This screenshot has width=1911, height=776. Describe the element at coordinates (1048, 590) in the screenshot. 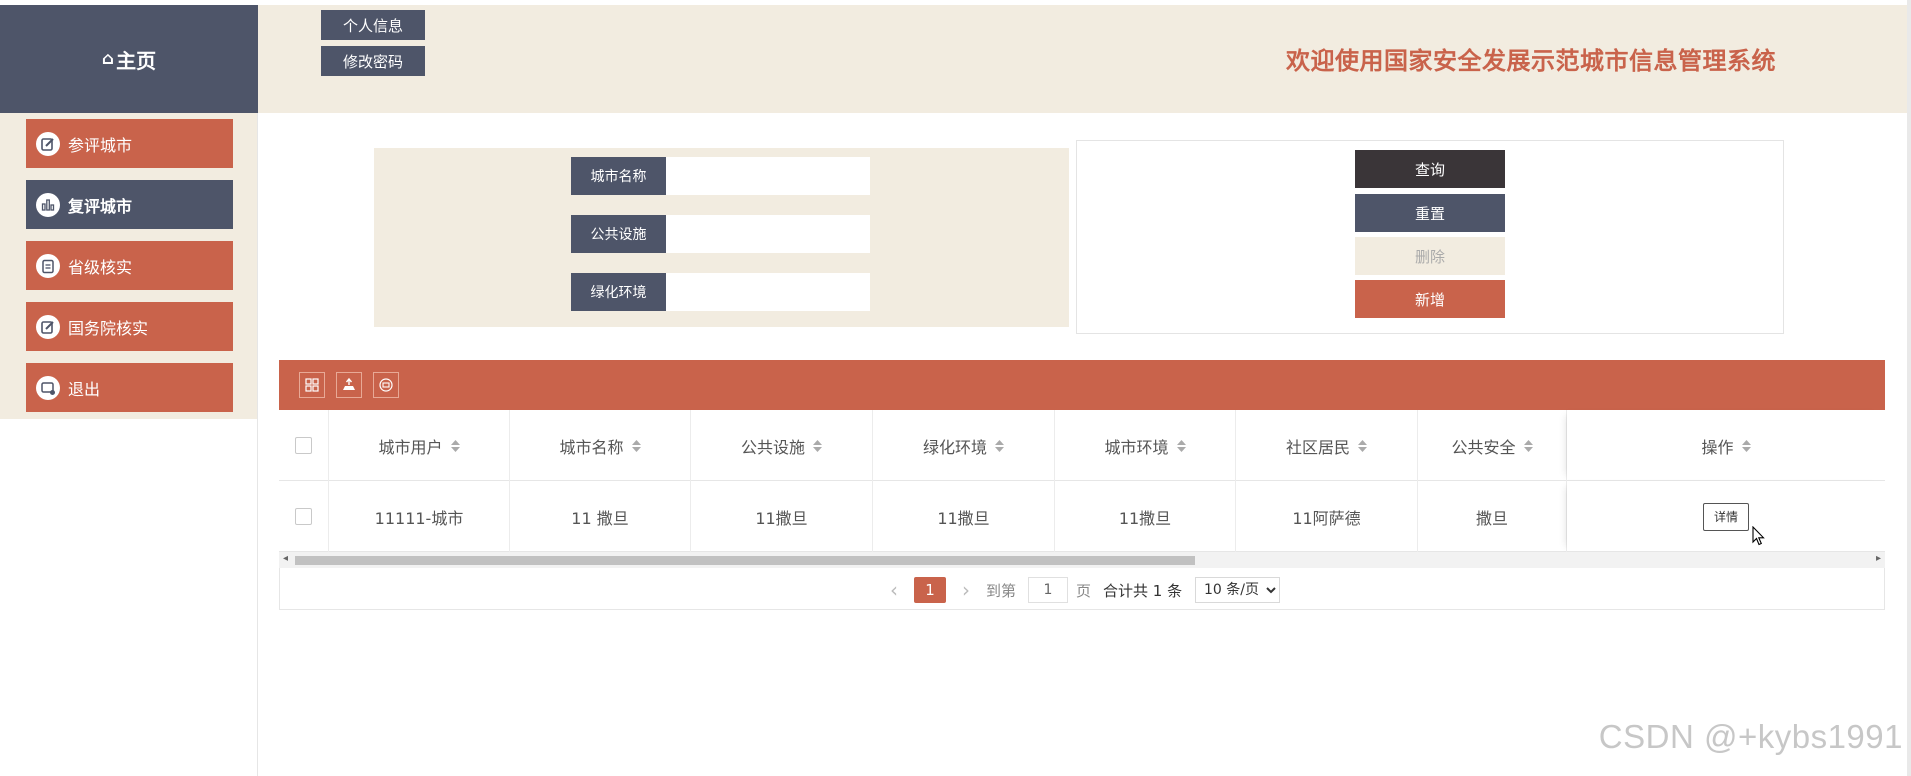

I see `goto-page-input` at that location.